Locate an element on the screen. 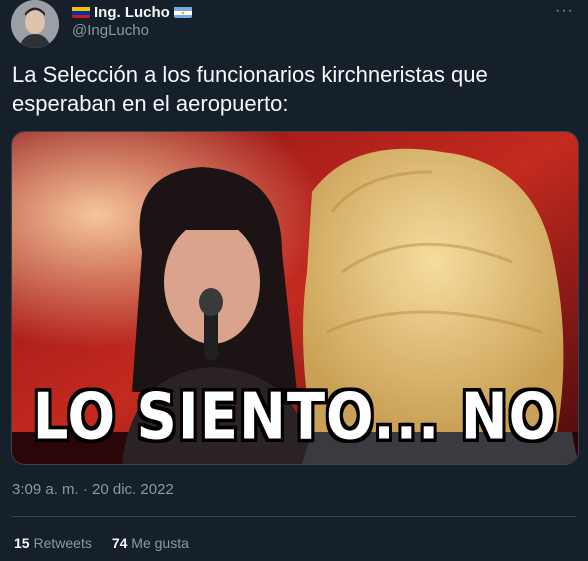  avatar-image is located at coordinates (35, 24).